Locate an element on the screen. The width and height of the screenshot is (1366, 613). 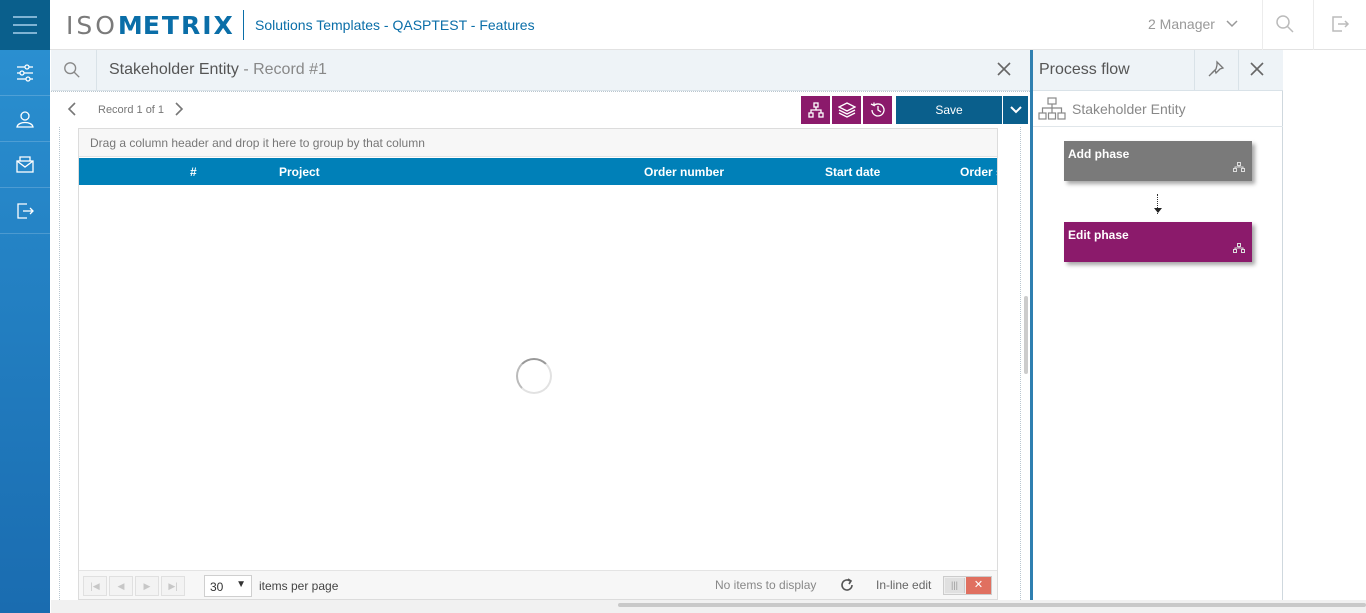
refresh-icon is located at coordinates (847, 587).